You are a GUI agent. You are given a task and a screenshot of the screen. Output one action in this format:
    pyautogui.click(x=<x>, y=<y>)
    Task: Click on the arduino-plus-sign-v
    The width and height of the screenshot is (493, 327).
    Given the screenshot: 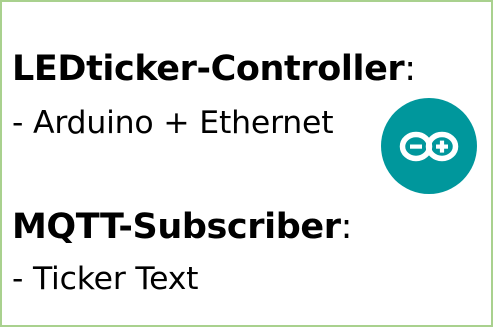 What is the action you would take?
    pyautogui.click(x=442, y=146)
    